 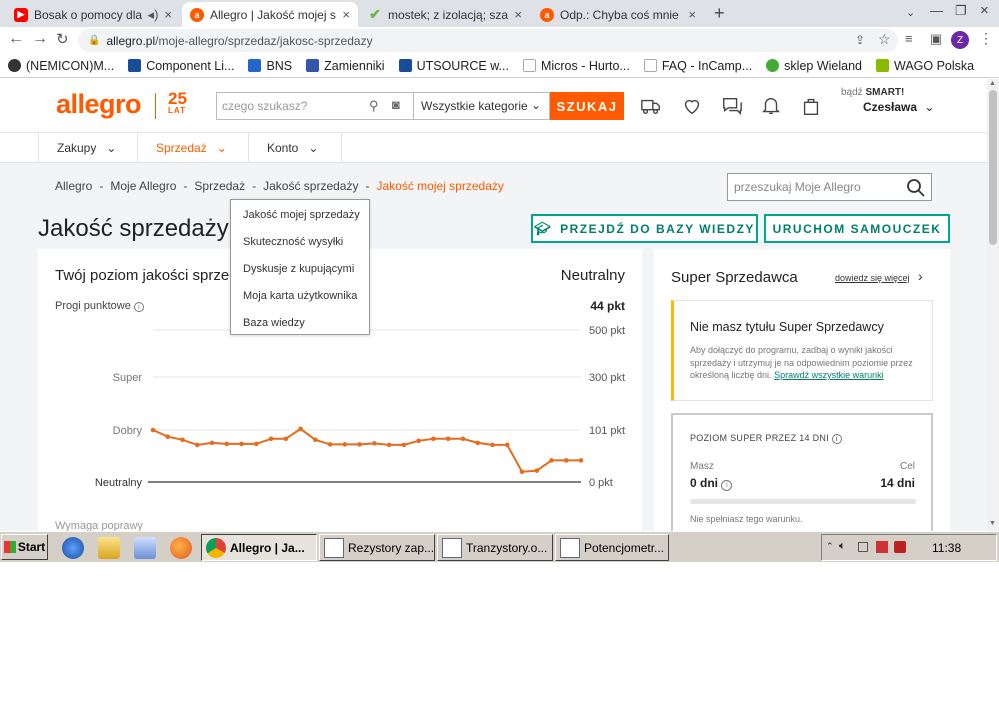 I want to click on menu-icon: ⋮, so click(x=986, y=38).